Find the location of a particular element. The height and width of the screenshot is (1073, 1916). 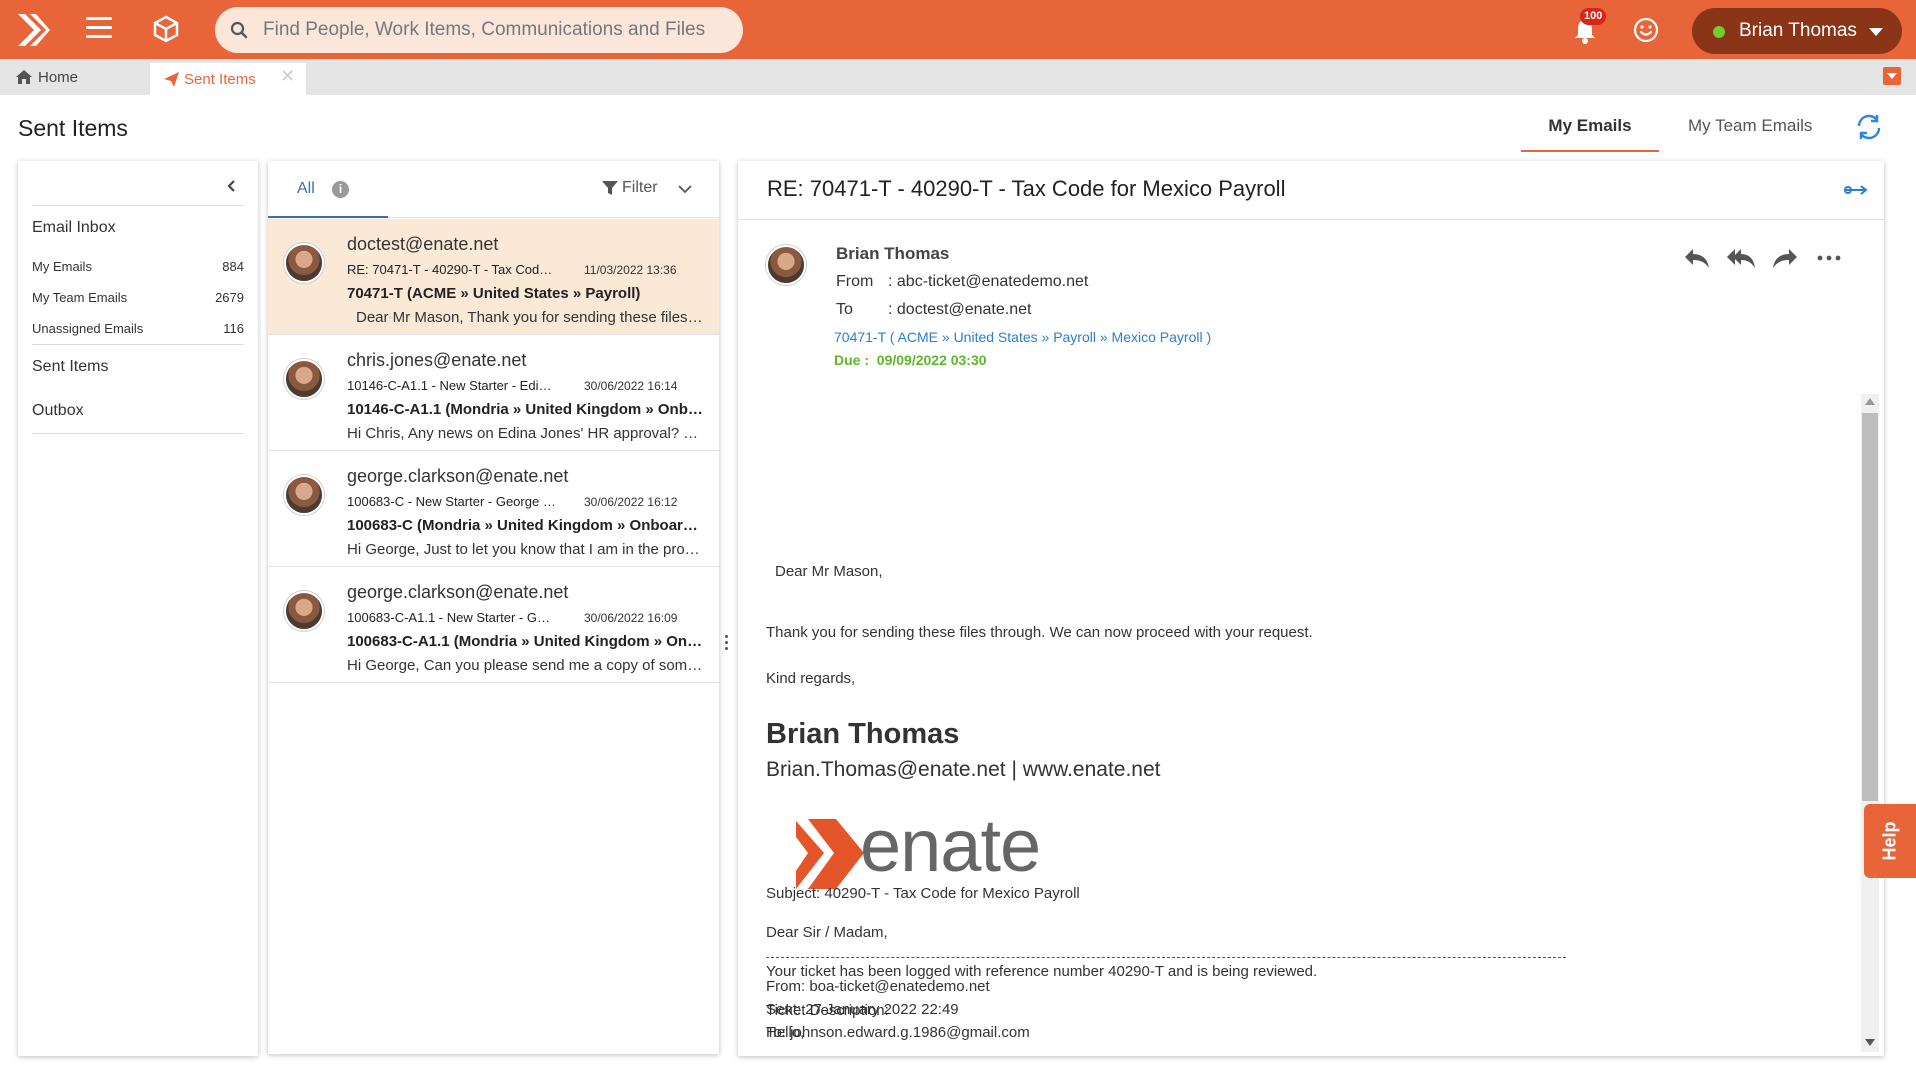

list-item-from: doctest@enate.net is located at coordinates (423, 244).